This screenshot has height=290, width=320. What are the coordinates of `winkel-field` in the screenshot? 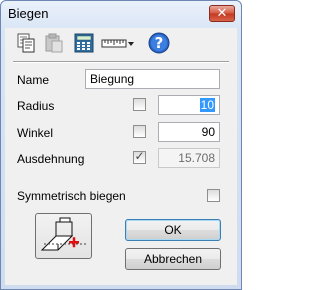 It's located at (189, 132).